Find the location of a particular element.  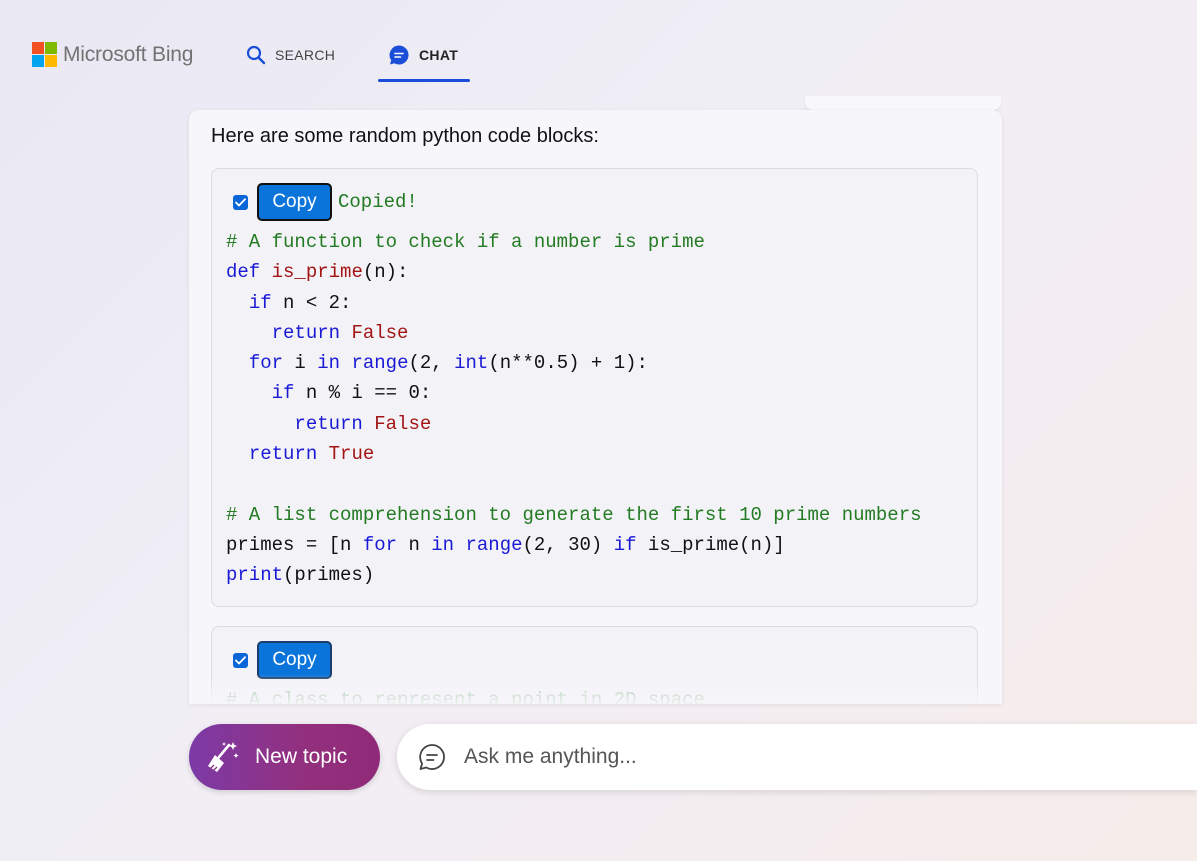

speech-bubble-icon is located at coordinates (432, 757).